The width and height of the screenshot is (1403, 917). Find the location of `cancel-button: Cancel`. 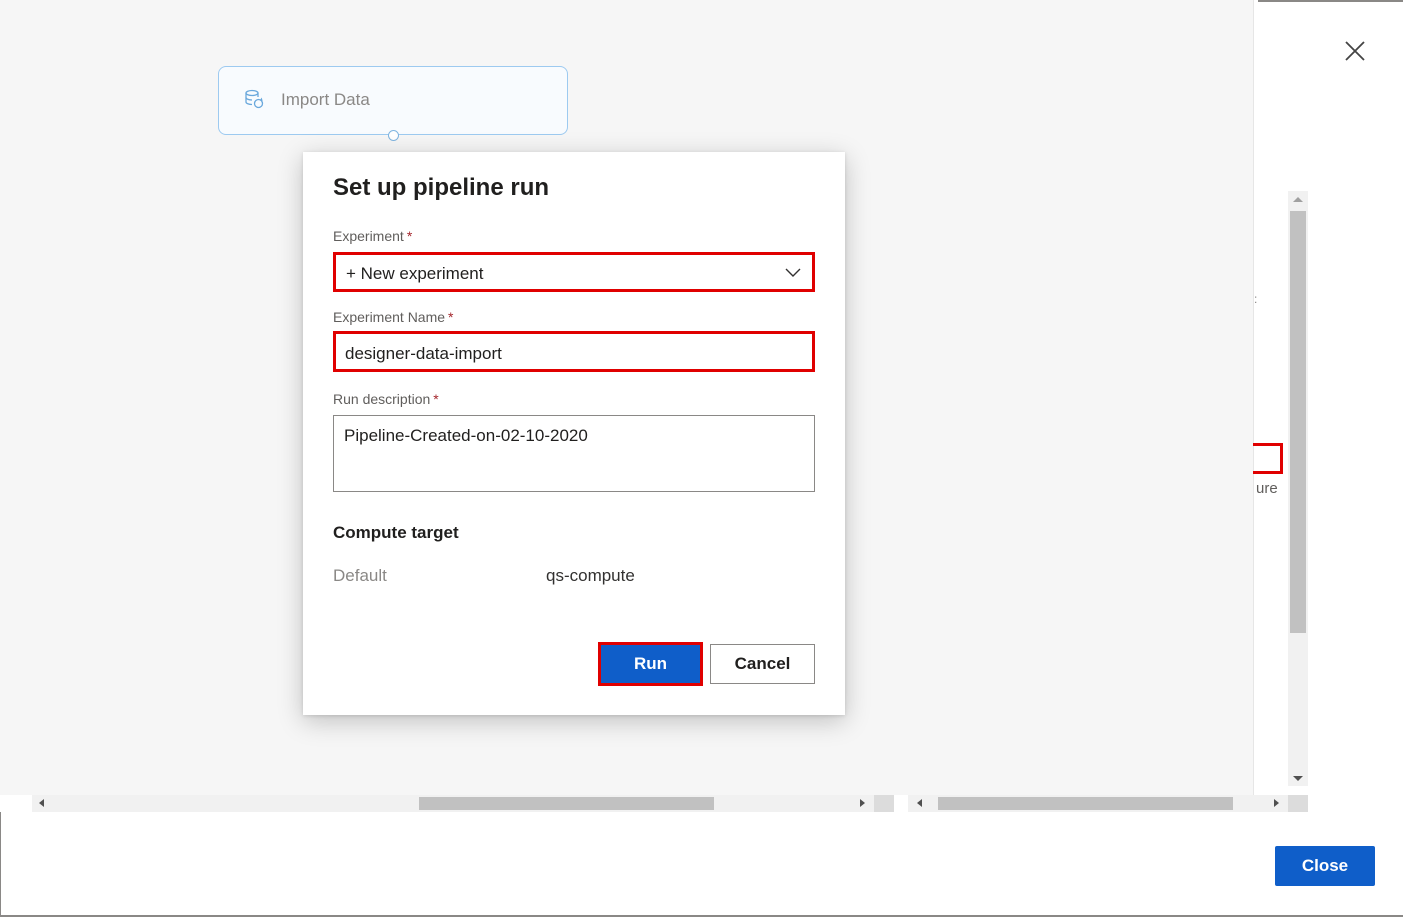

cancel-button: Cancel is located at coordinates (762, 664).